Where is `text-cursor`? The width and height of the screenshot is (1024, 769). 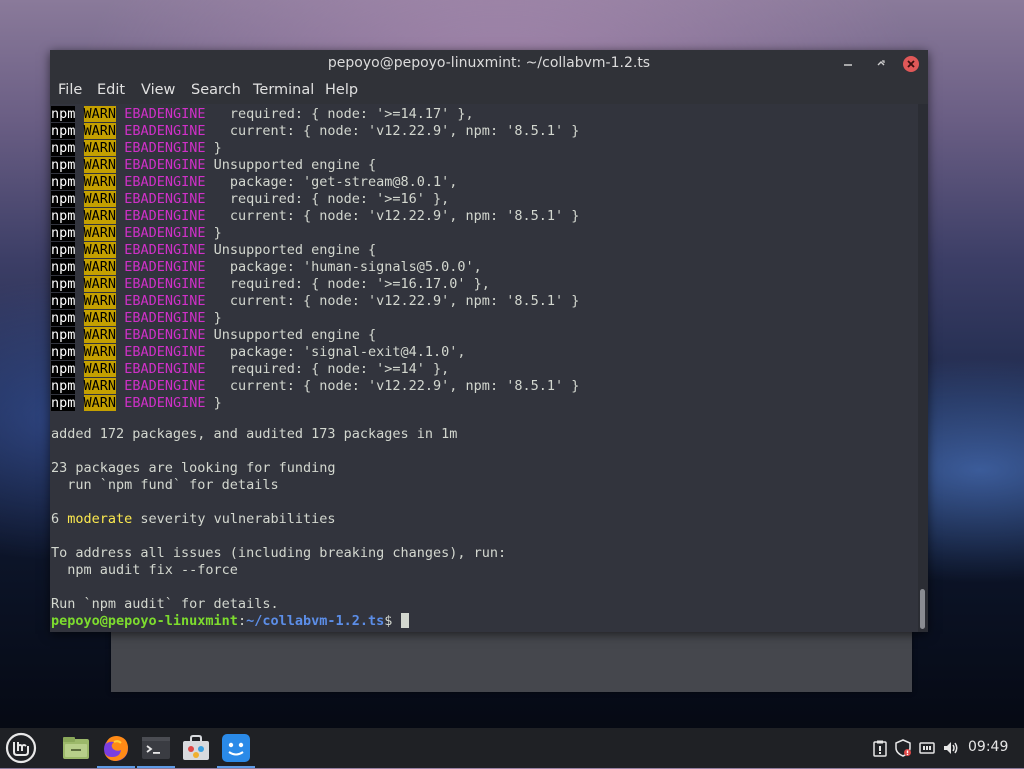 text-cursor is located at coordinates (404, 620).